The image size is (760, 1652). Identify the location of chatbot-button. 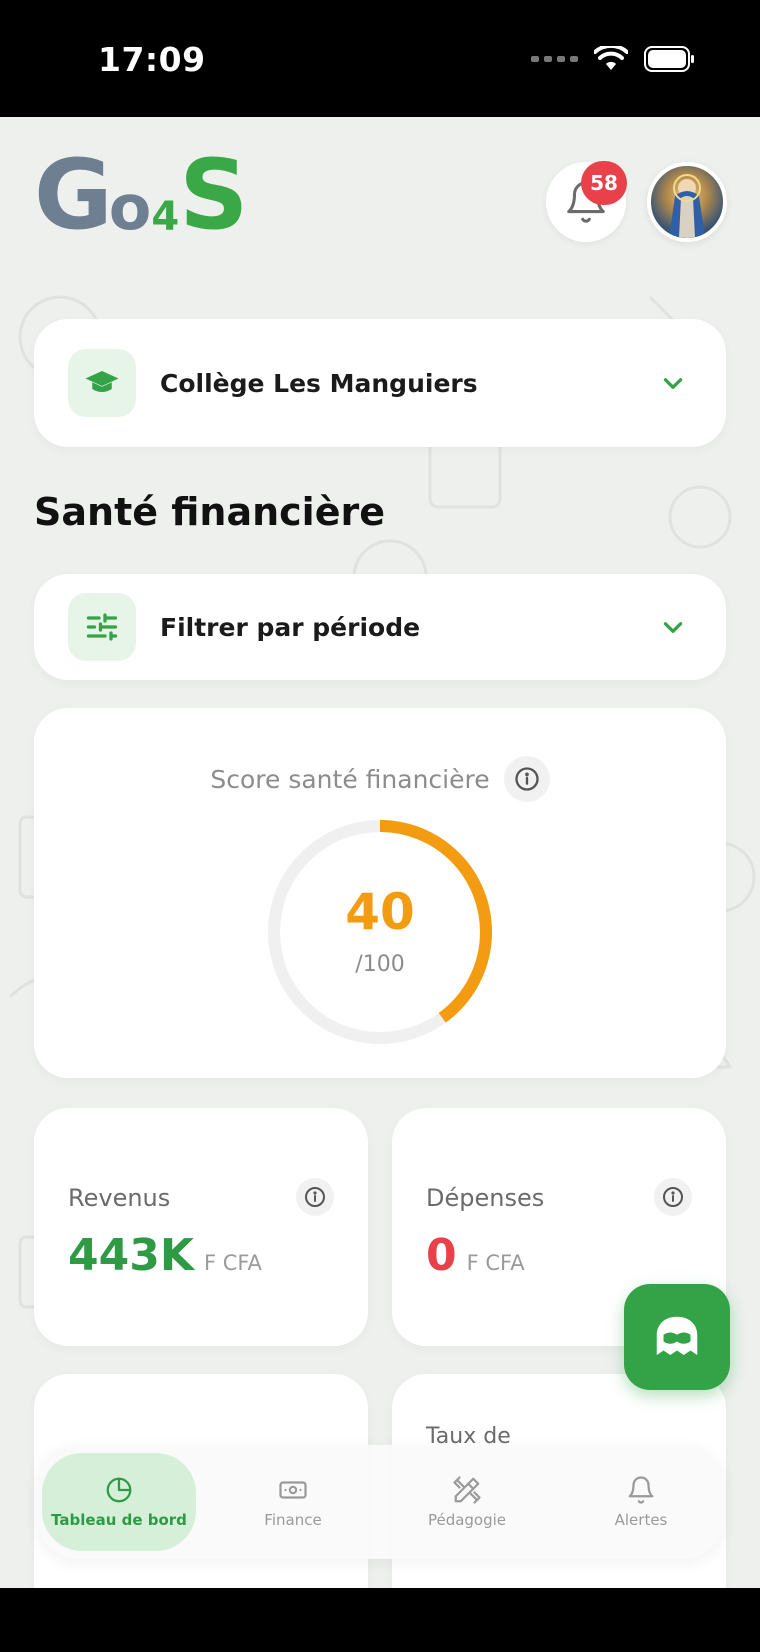
(677, 1337).